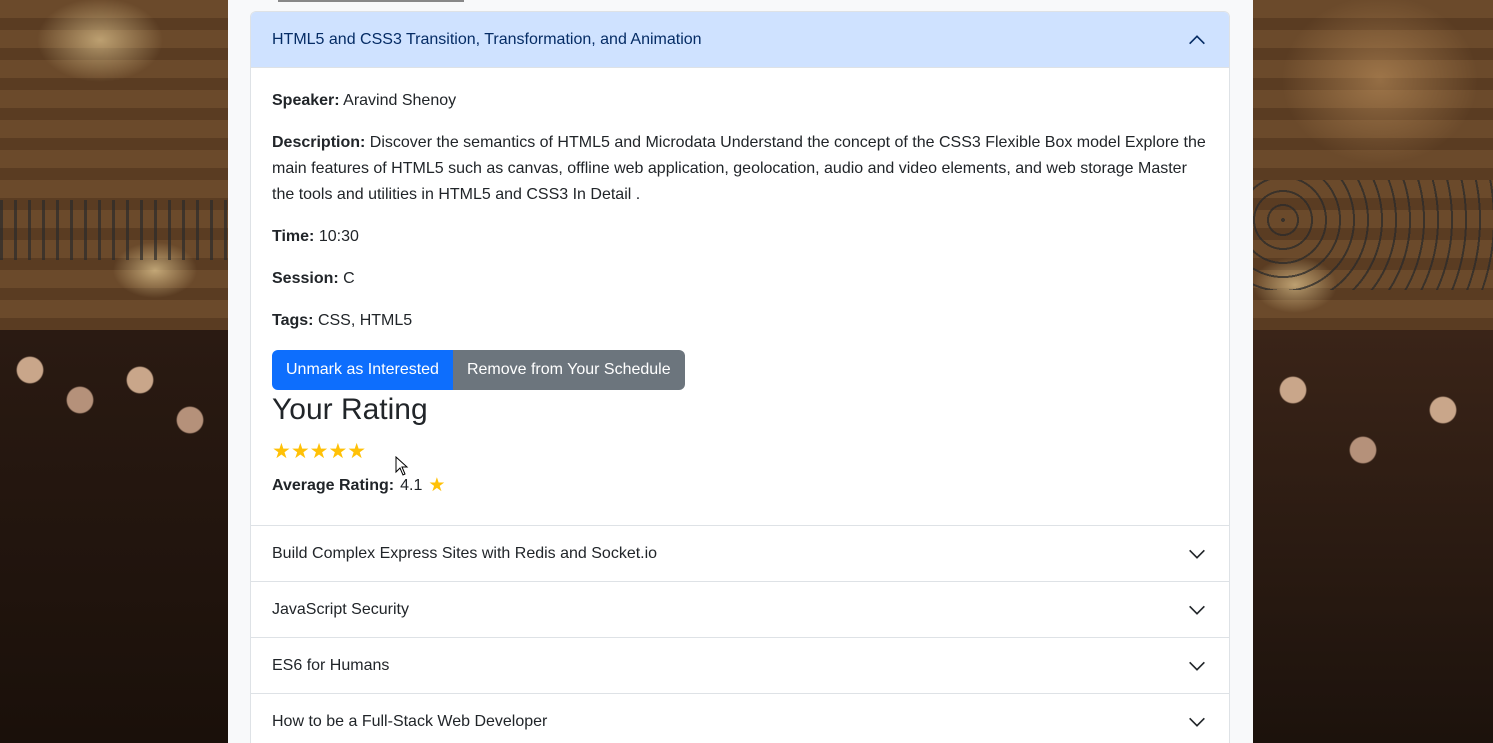 This screenshot has width=1493, height=743. Describe the element at coordinates (740, 485) in the screenshot. I see `average-rating: Average Rating: 4.1 ★` at that location.